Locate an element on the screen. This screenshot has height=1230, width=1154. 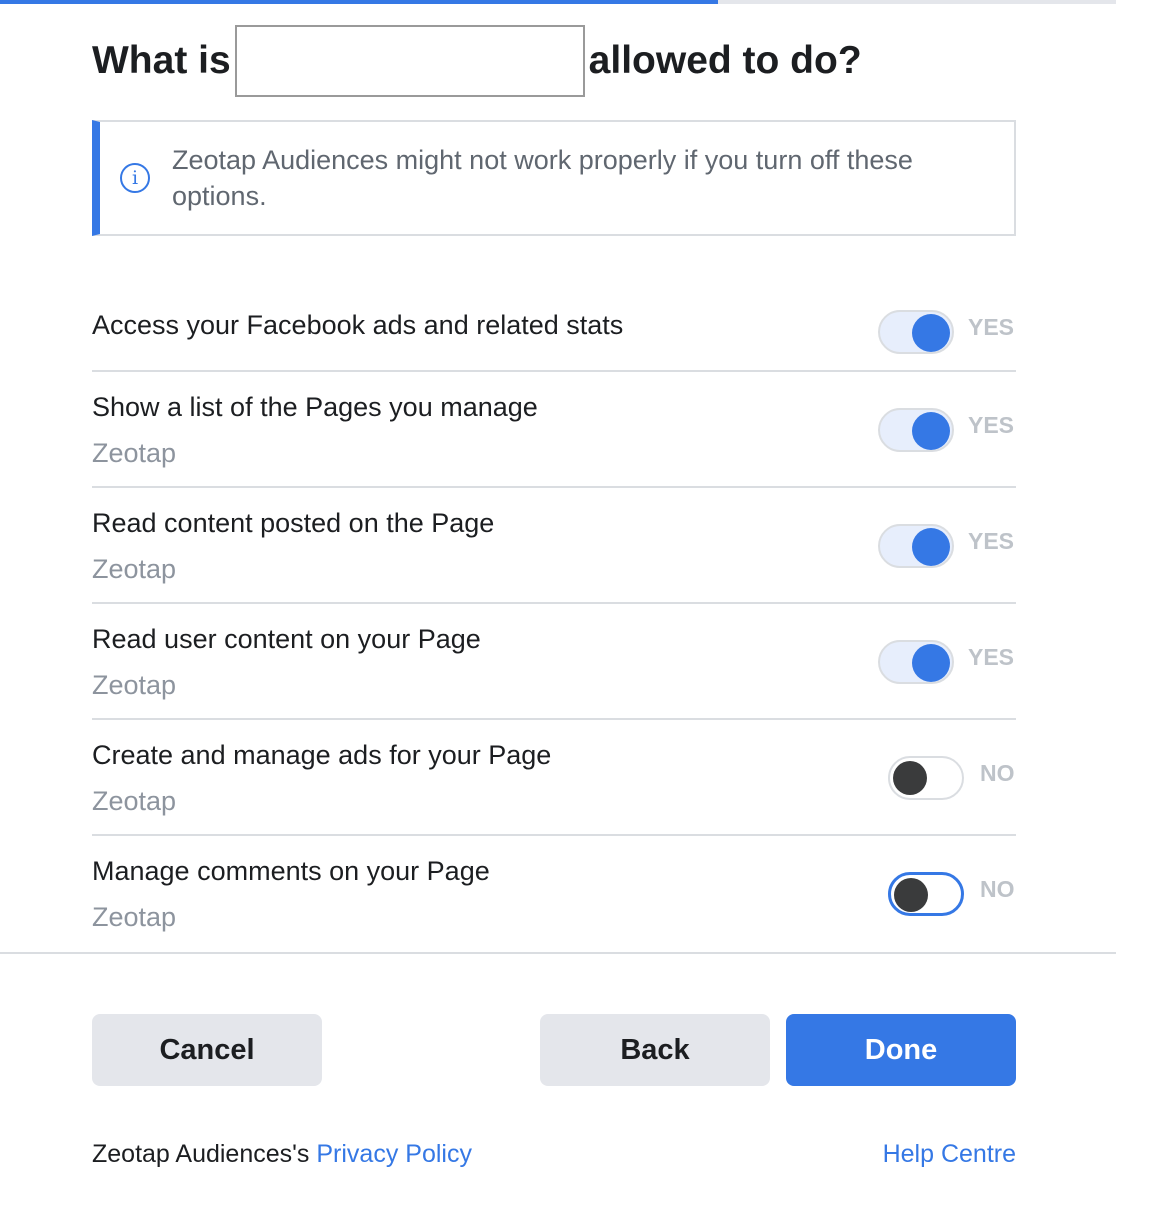
permission-title: Read content posted on the Page is located at coordinates (293, 523).